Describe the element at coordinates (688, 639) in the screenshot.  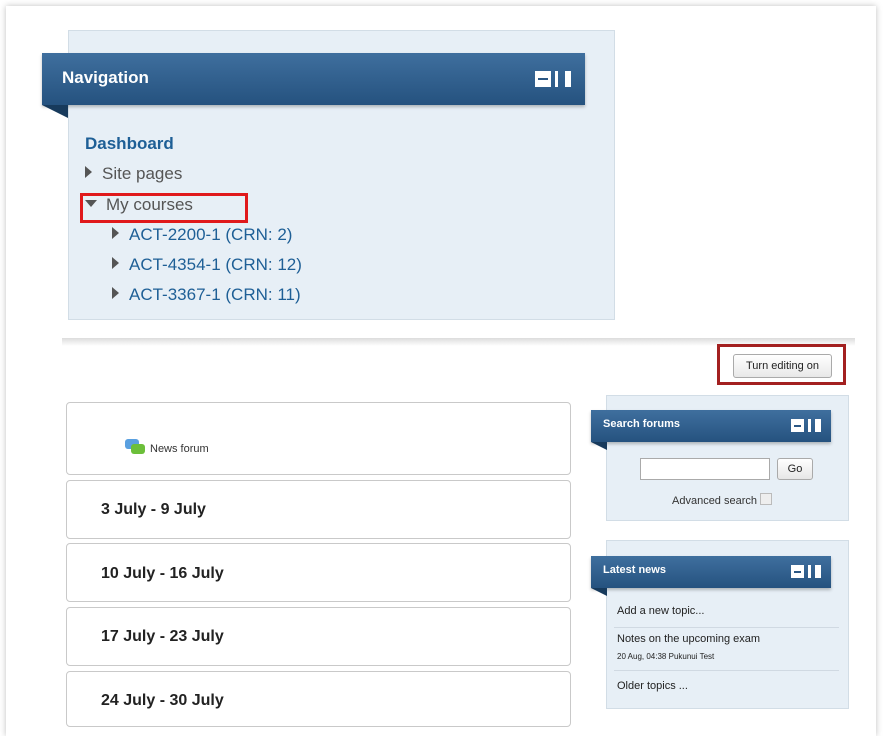
I see `news-item-link: Notes on the upcoming exam` at that location.